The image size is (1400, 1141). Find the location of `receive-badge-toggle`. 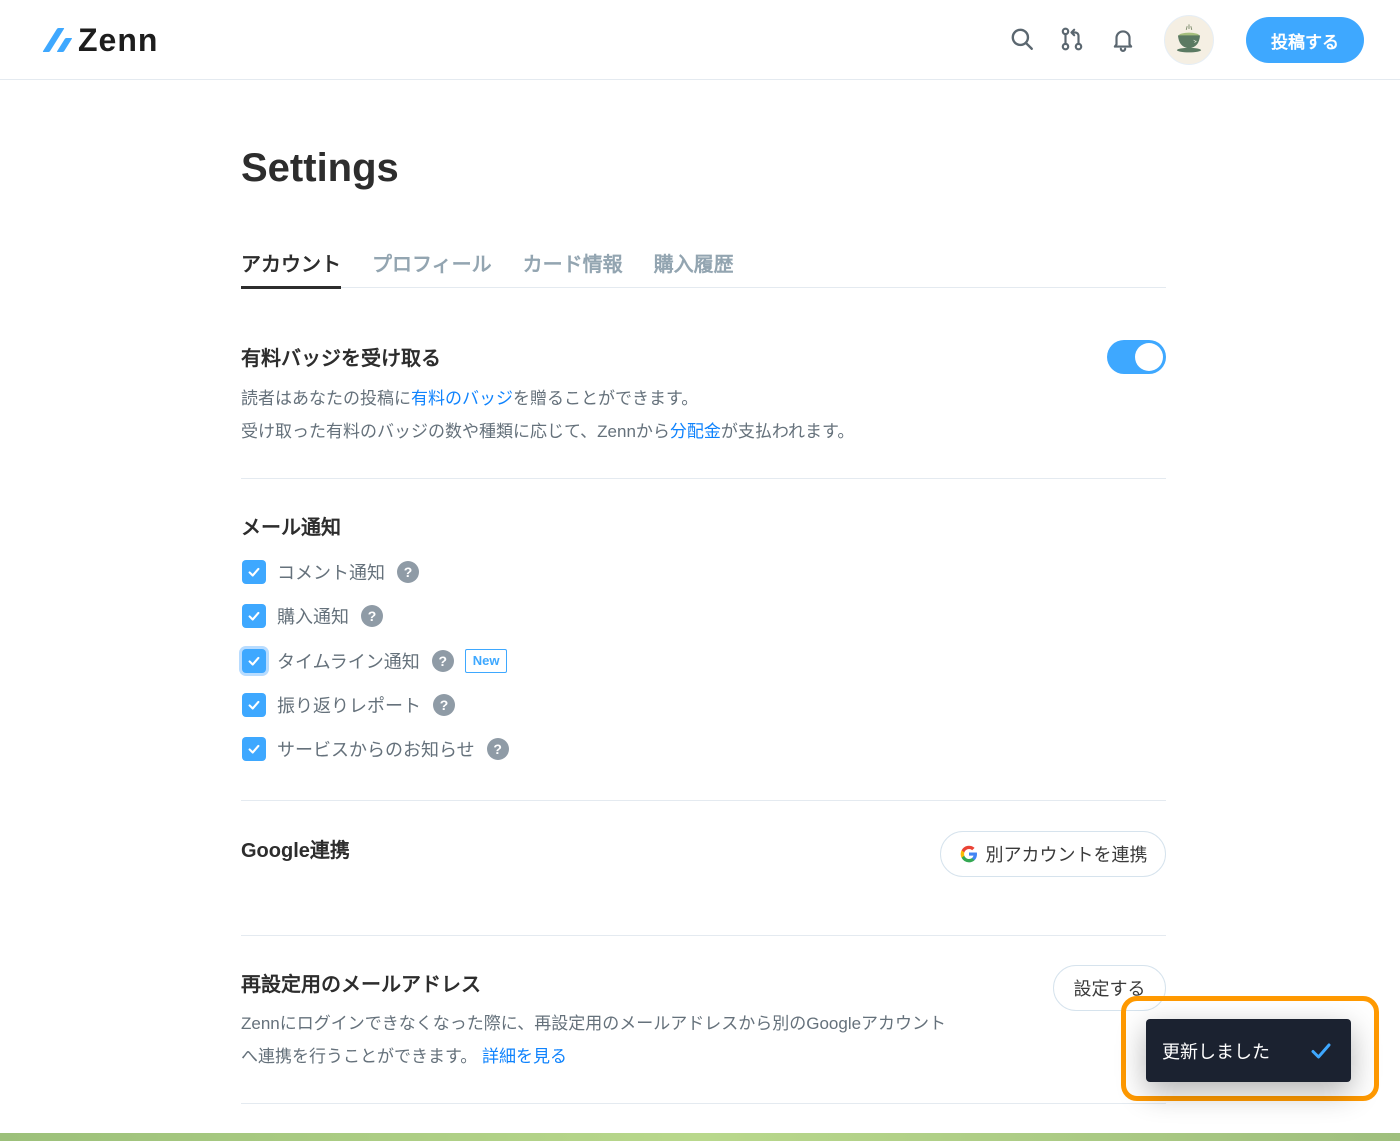

receive-badge-toggle is located at coordinates (1136, 357).